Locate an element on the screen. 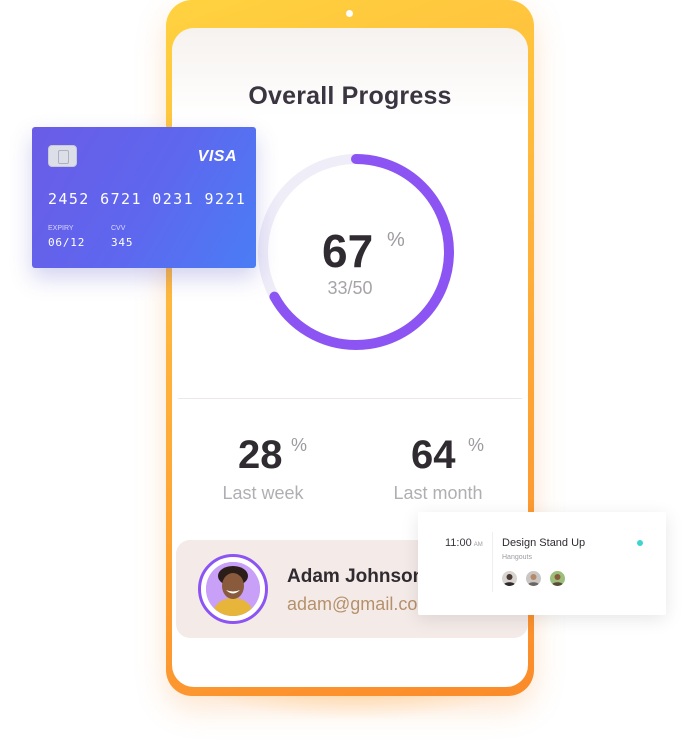 The height and width of the screenshot is (742, 698). event-card: 11:00 AM Design Stand Up Hangouts is located at coordinates (542, 563).